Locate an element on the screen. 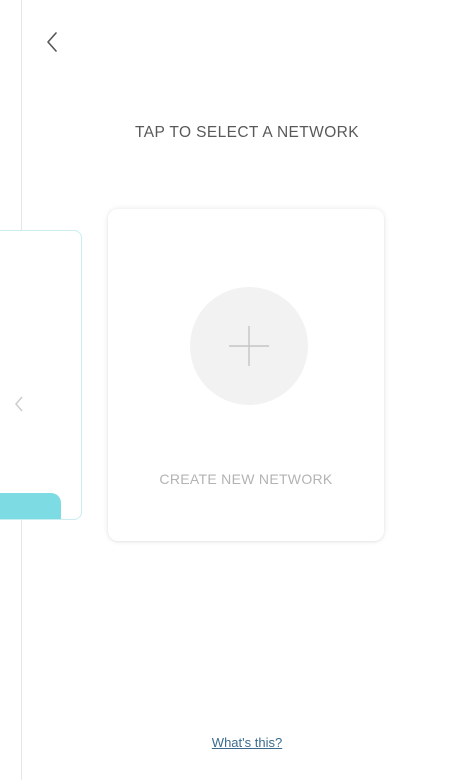 The image size is (465, 780). network-card-accent-bar is located at coordinates (30, 506).